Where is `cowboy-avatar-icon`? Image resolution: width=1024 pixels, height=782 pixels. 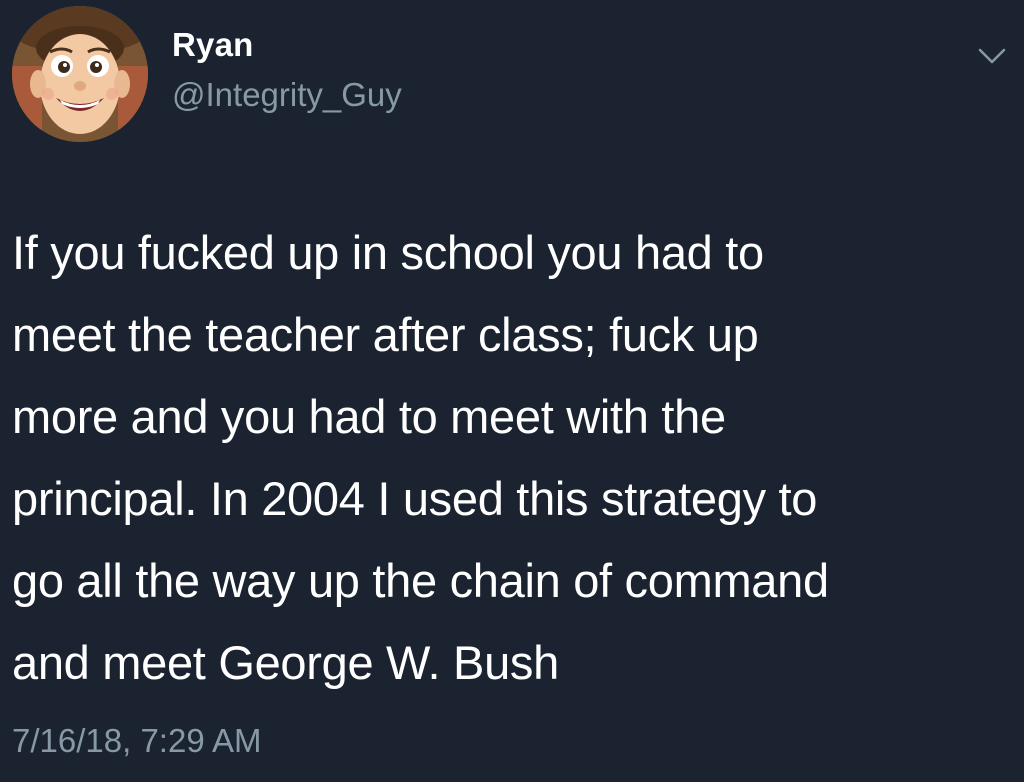
cowboy-avatar-icon is located at coordinates (80, 74).